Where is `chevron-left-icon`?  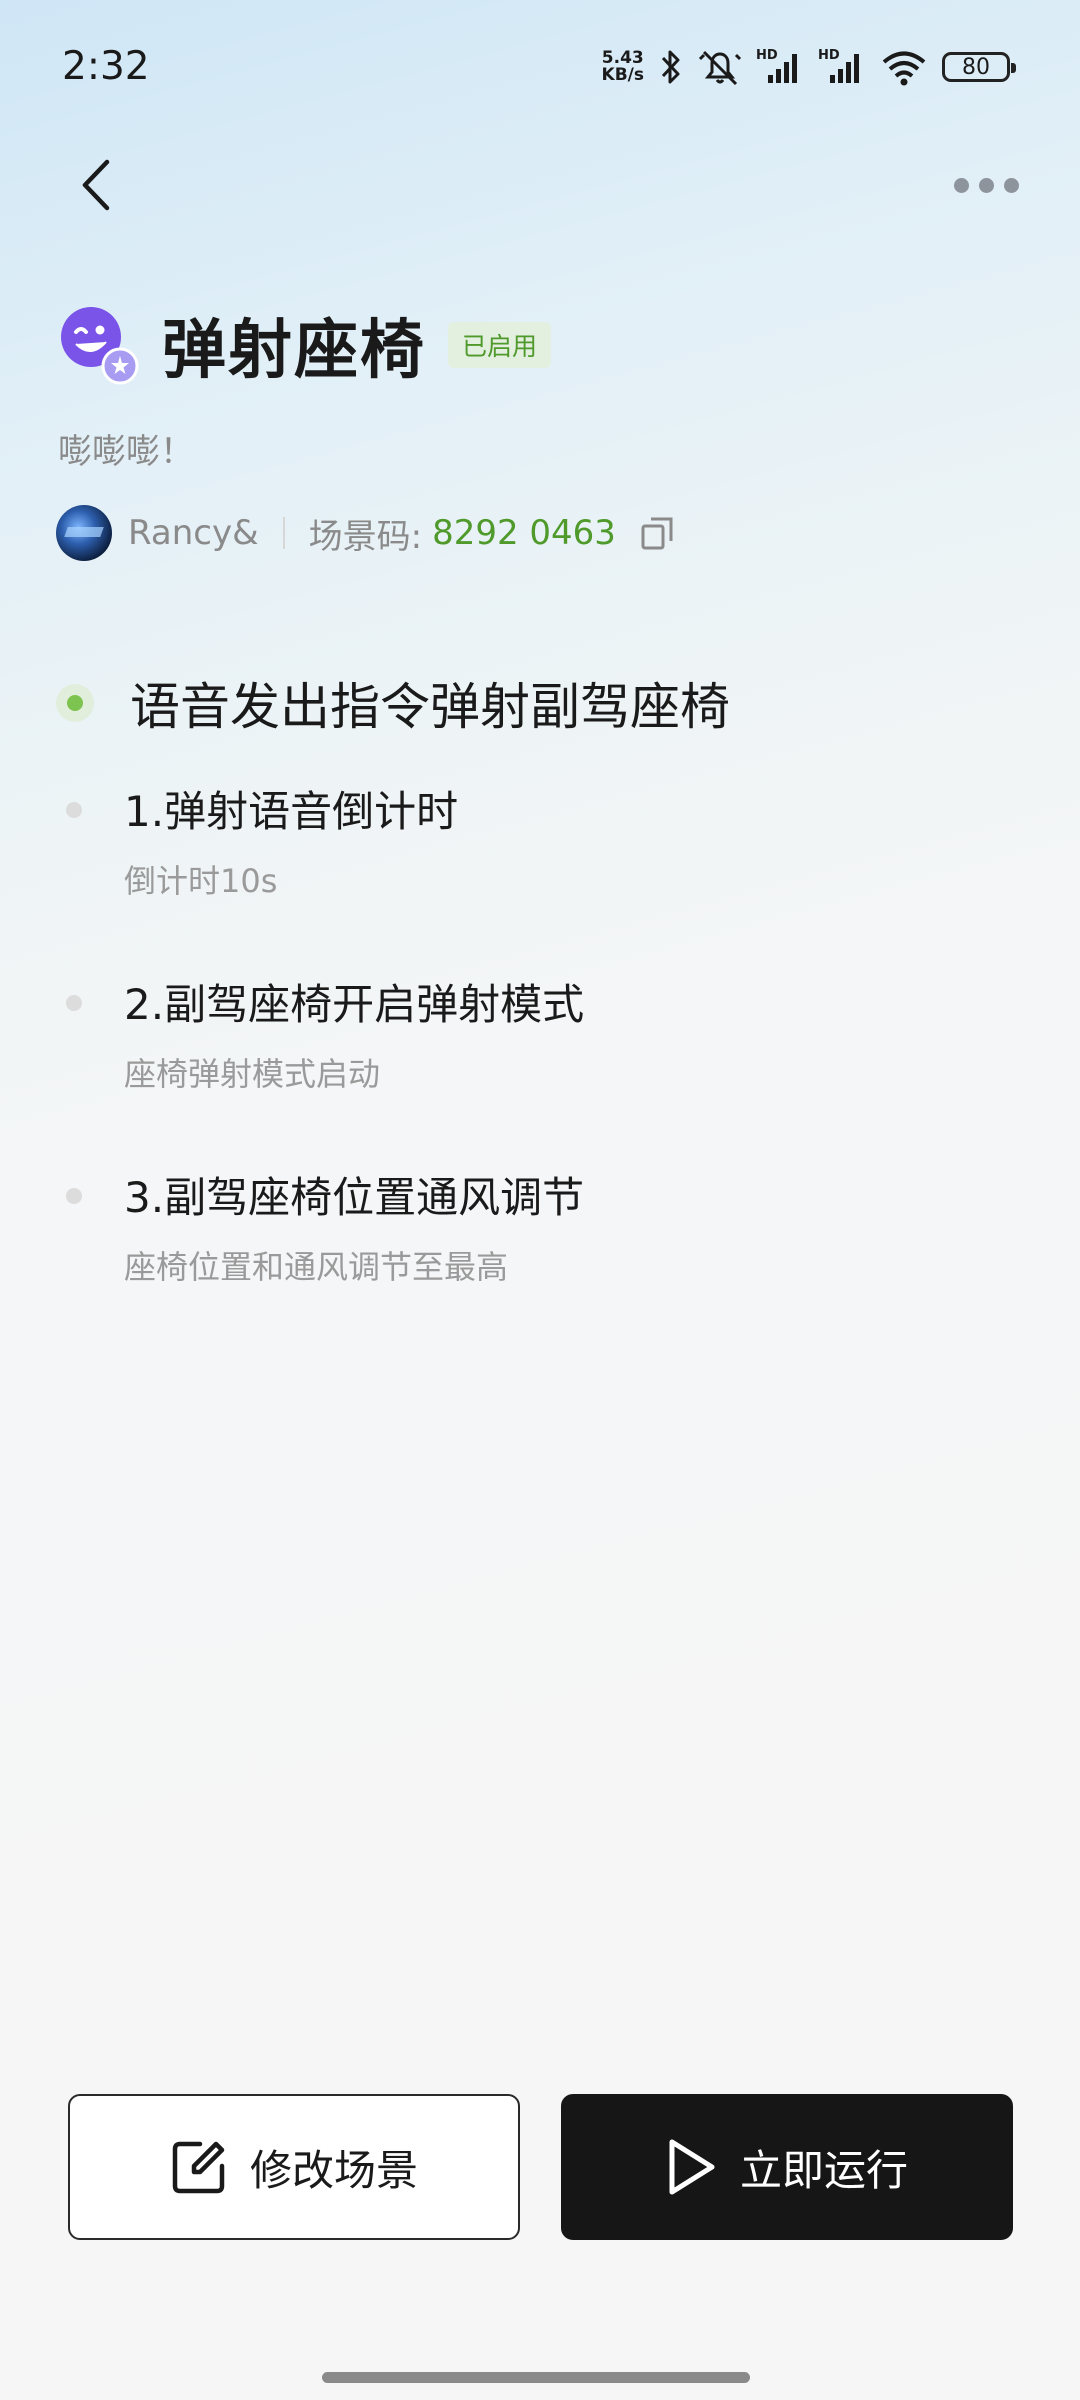 chevron-left-icon is located at coordinates (96, 185).